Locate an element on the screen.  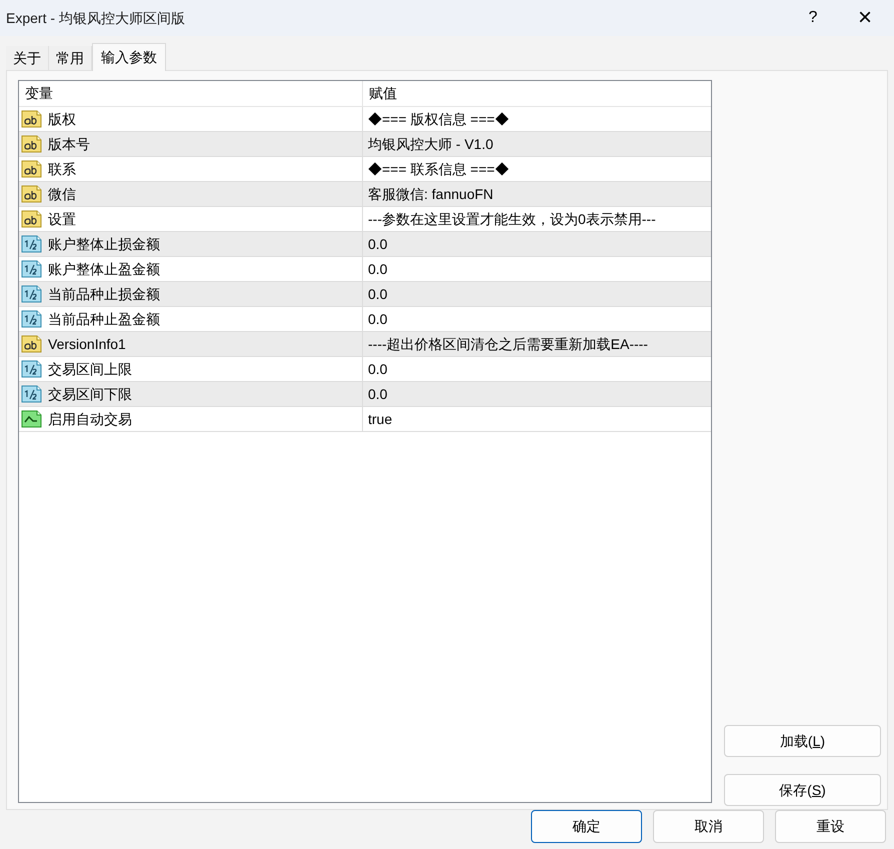
parameter-value: 客服微信: fannuoFN is located at coordinates (537, 194).